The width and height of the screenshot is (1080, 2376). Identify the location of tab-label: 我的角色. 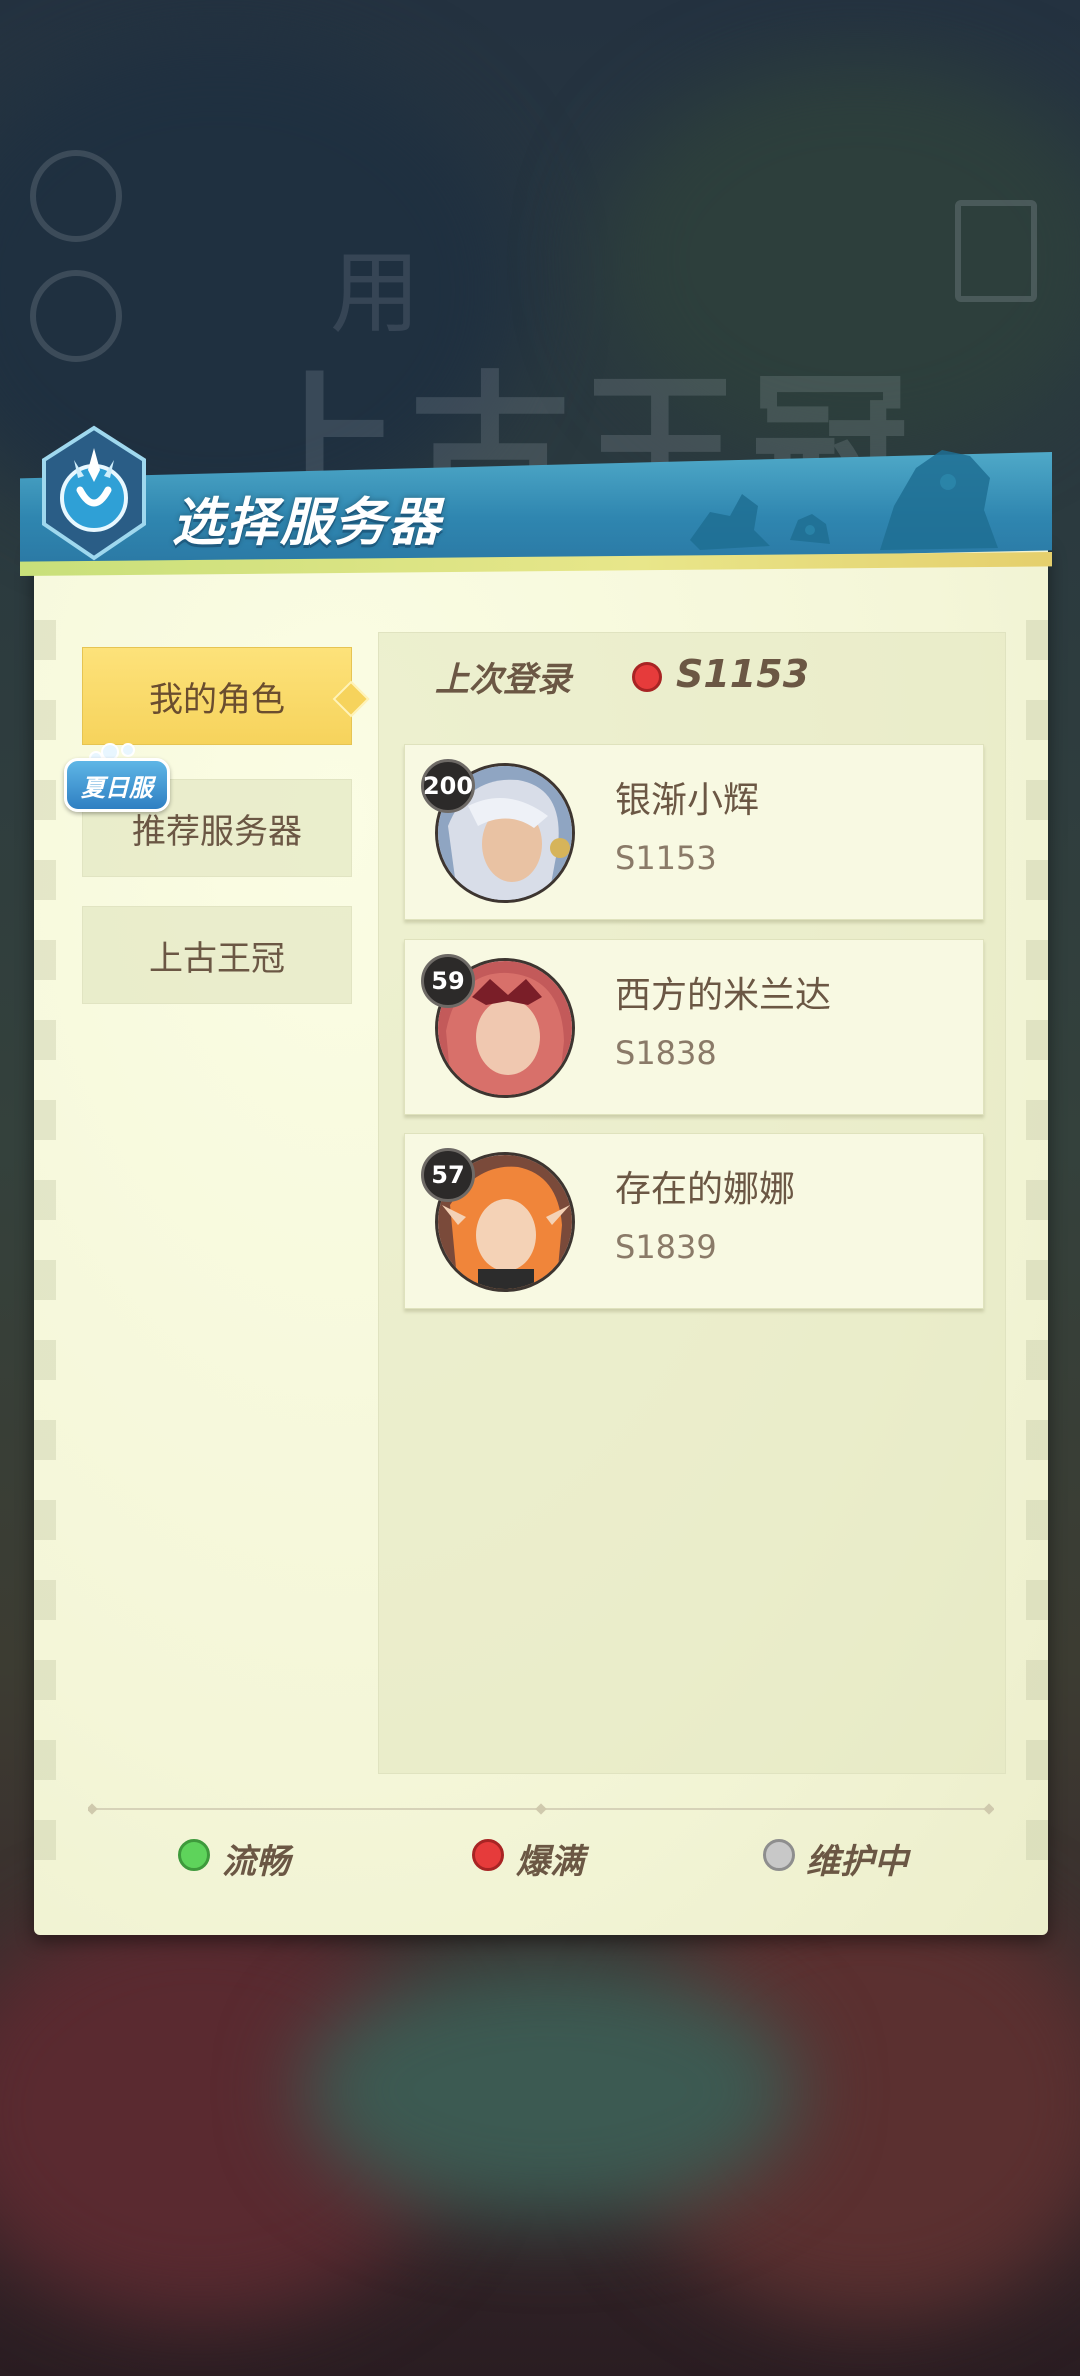
(217, 699).